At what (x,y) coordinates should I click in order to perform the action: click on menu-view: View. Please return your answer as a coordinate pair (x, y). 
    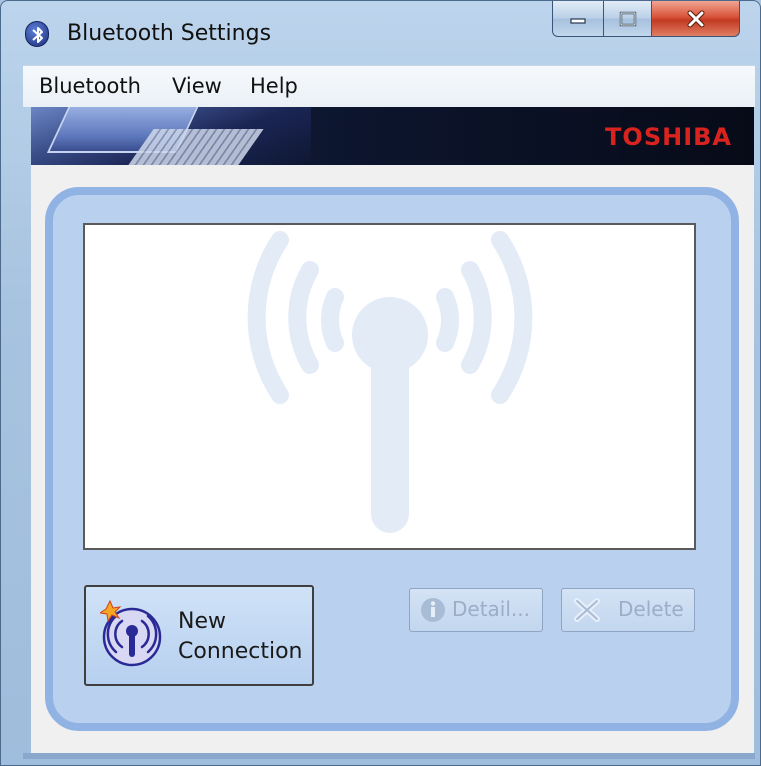
    Looking at the image, I should click on (197, 86).